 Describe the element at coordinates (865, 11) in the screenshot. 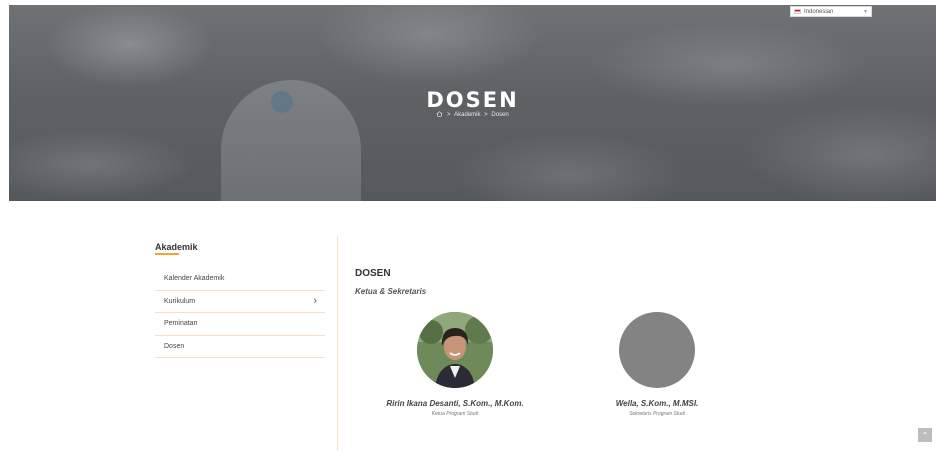

I see `chevron-down-icon: ▼` at that location.